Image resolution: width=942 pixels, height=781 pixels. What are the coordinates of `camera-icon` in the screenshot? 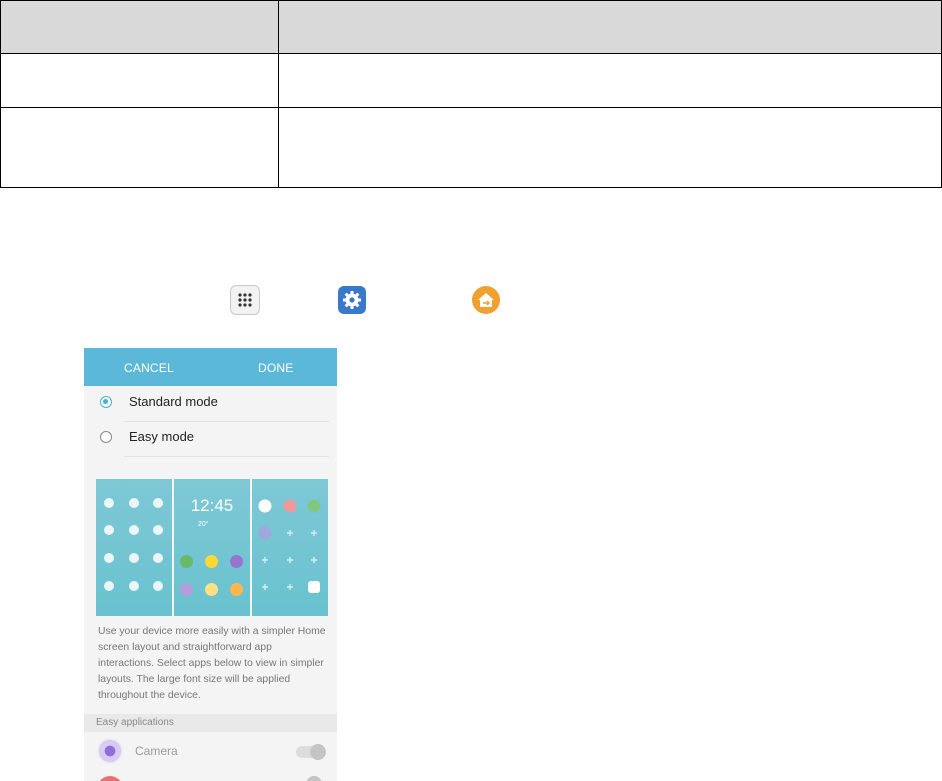 It's located at (110, 751).